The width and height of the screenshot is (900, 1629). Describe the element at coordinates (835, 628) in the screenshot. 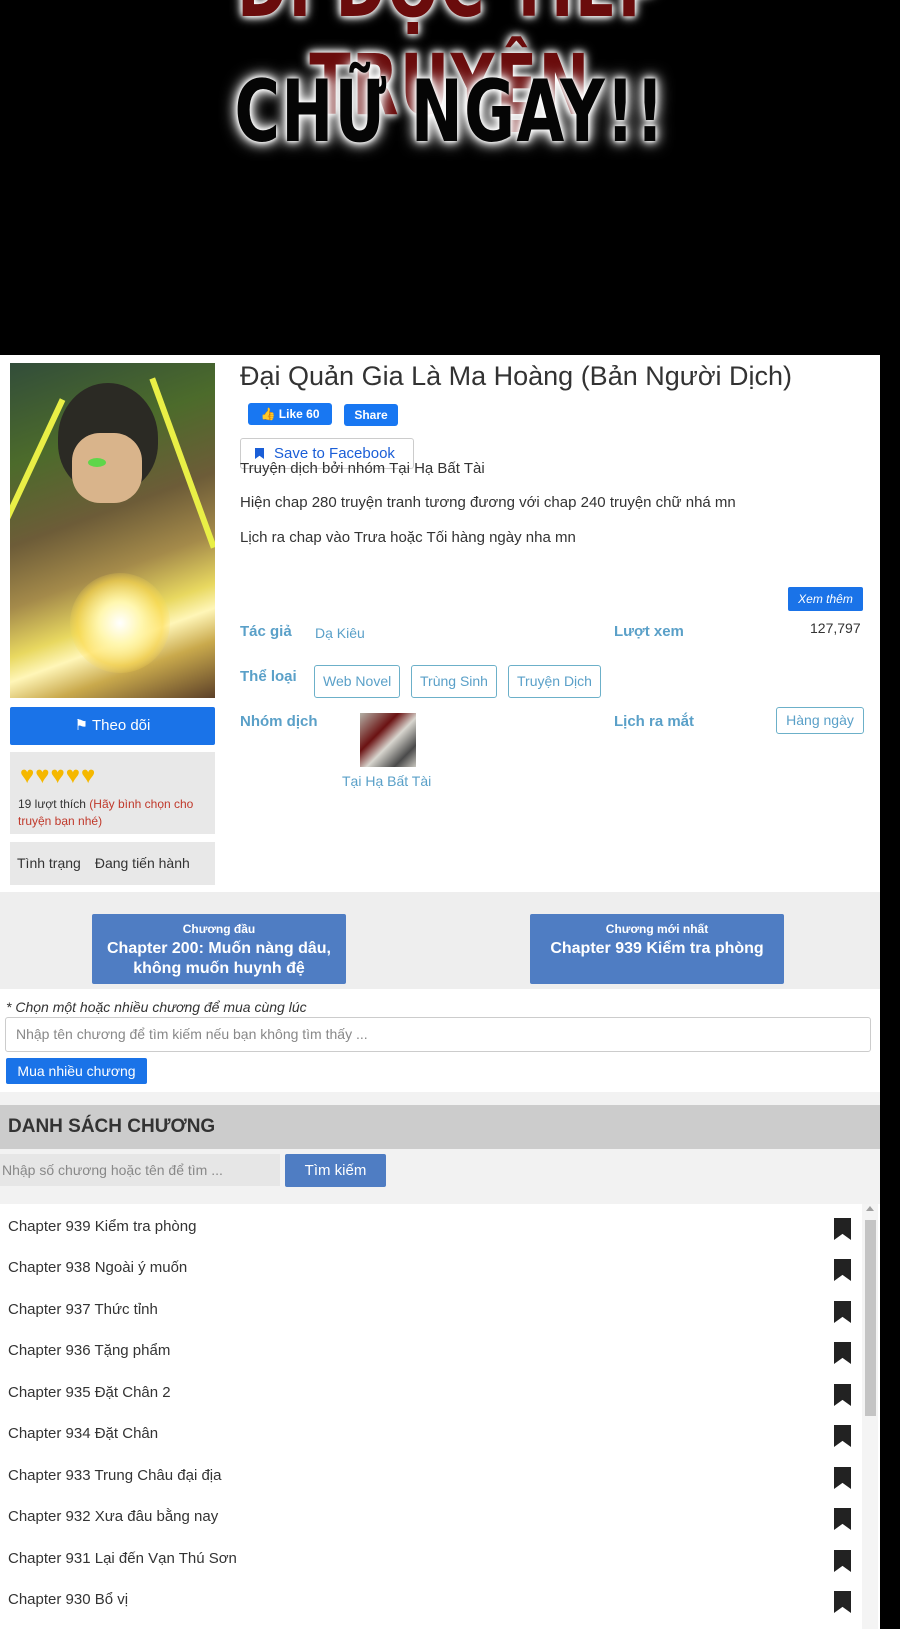

I see `views-count: 127,797` at that location.